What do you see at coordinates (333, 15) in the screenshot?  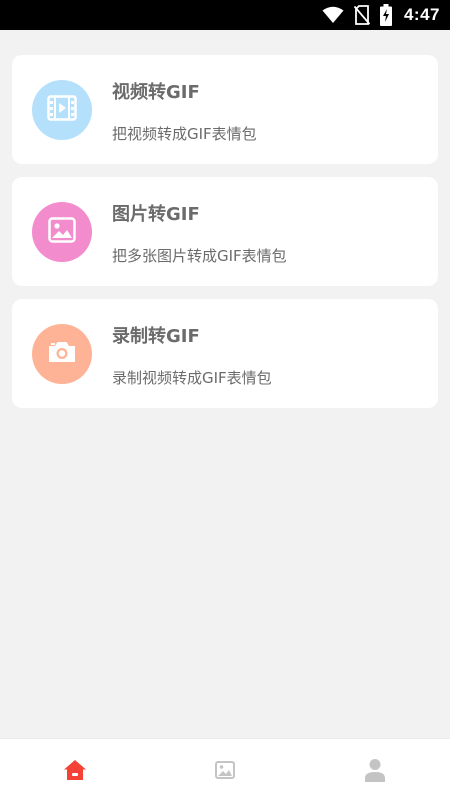 I see `wifi-icon` at bounding box center [333, 15].